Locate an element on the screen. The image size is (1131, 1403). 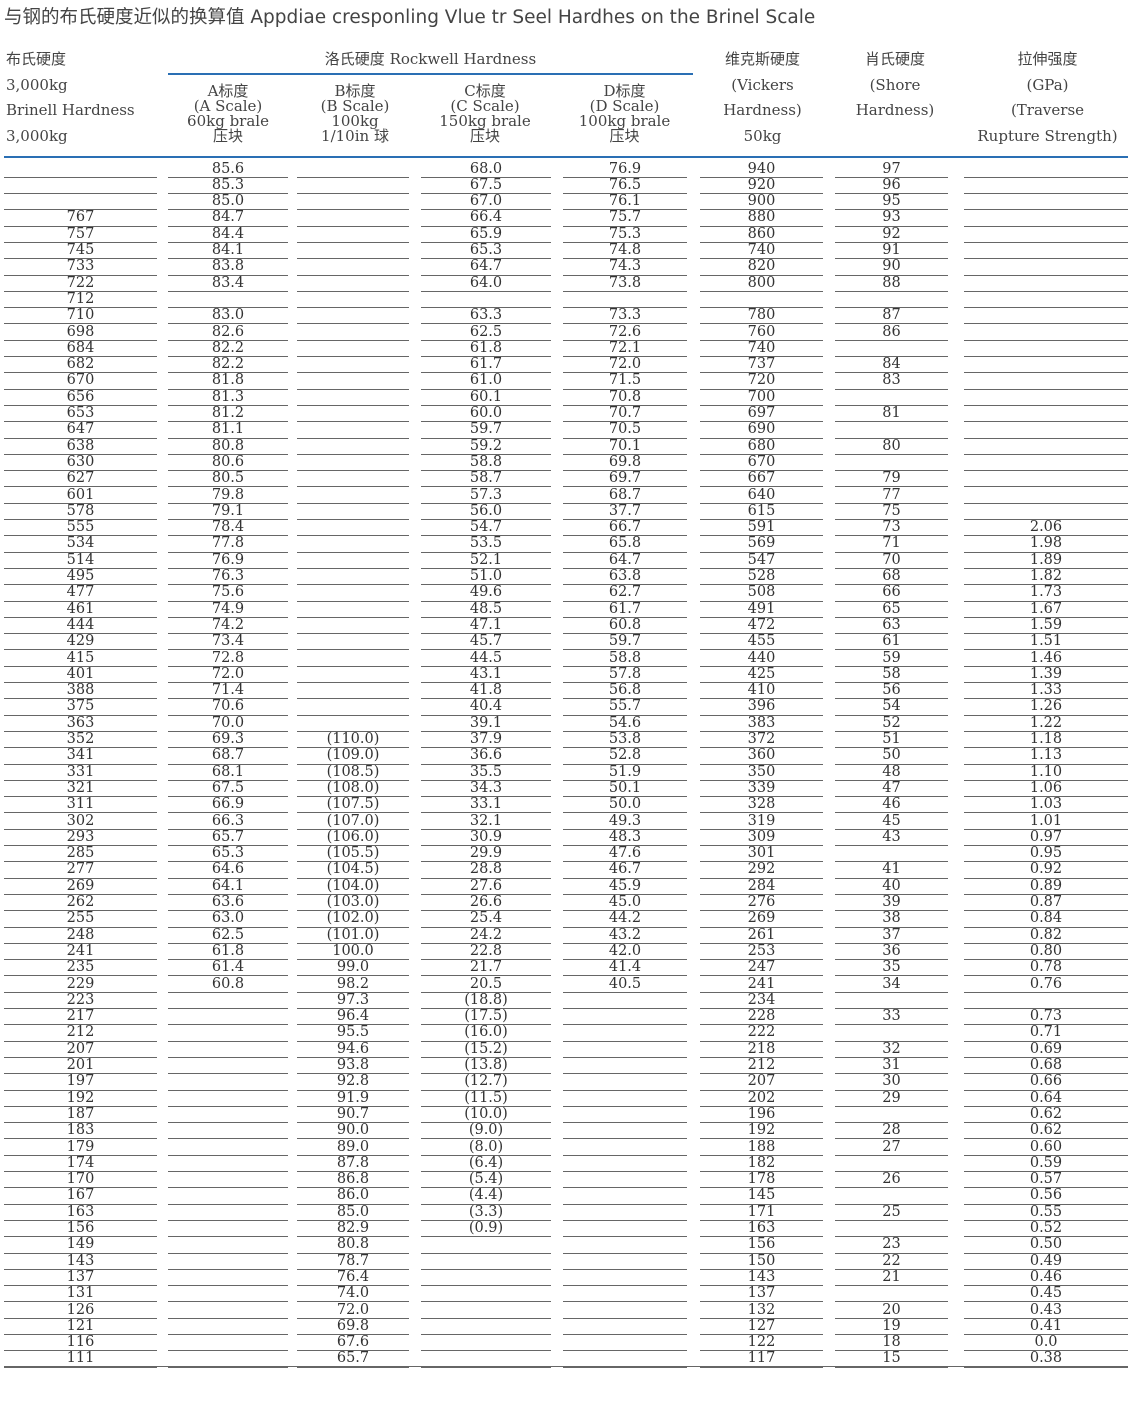
rockwell-c-cell: 28.8 is located at coordinates (486, 870).